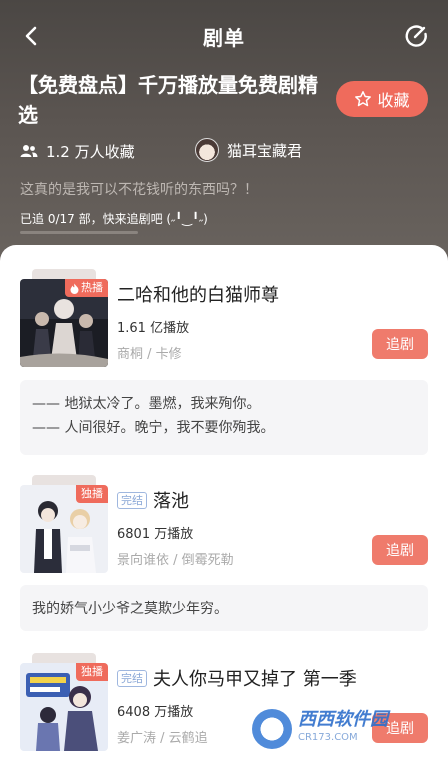 This screenshot has height=765, width=448. Describe the element at coordinates (139, 190) in the screenshot. I see `playlist-description: 这真的是我可以不花钱听的东西吗？！` at that location.